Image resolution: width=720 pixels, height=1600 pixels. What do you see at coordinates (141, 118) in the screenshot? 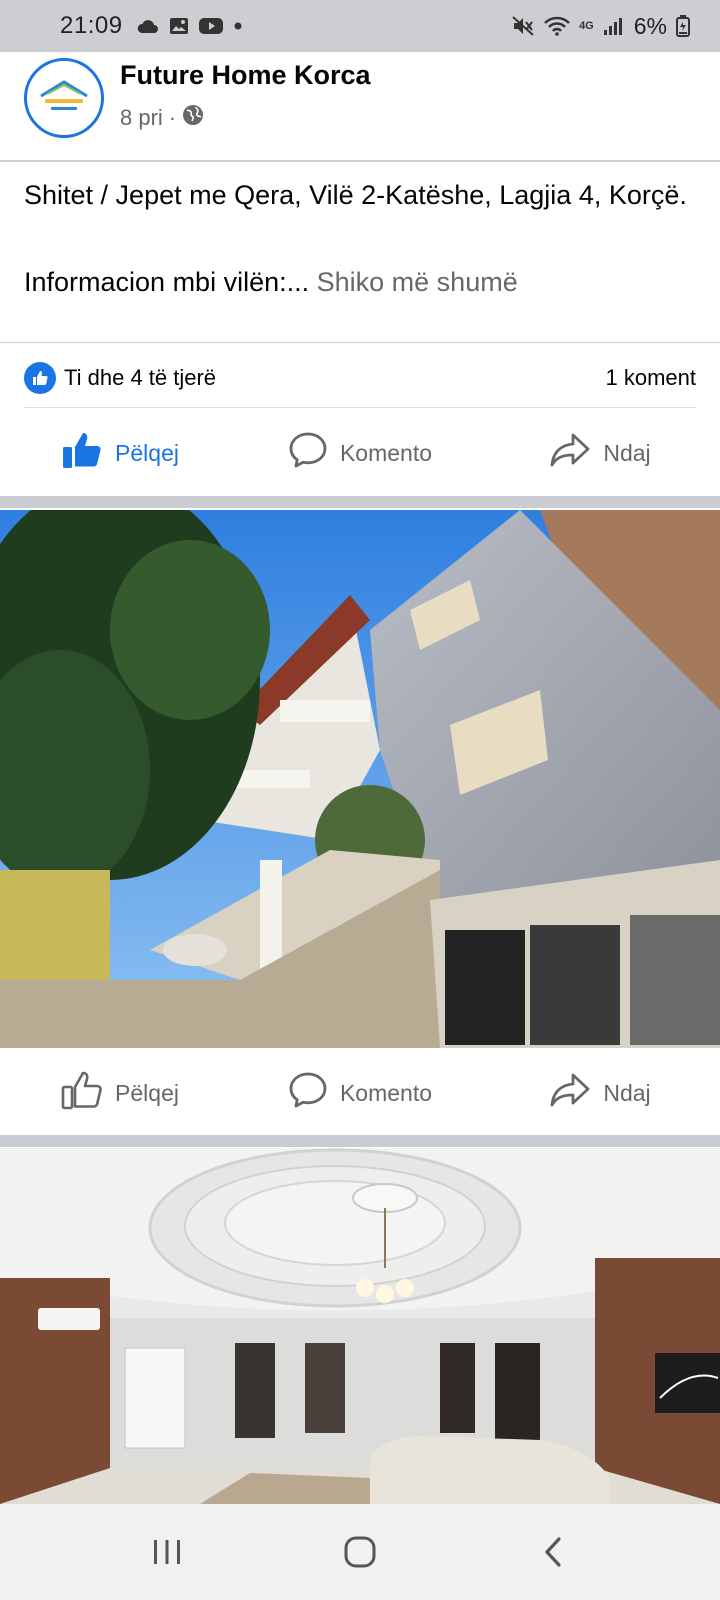
I see `post-time: 8 pri` at bounding box center [141, 118].